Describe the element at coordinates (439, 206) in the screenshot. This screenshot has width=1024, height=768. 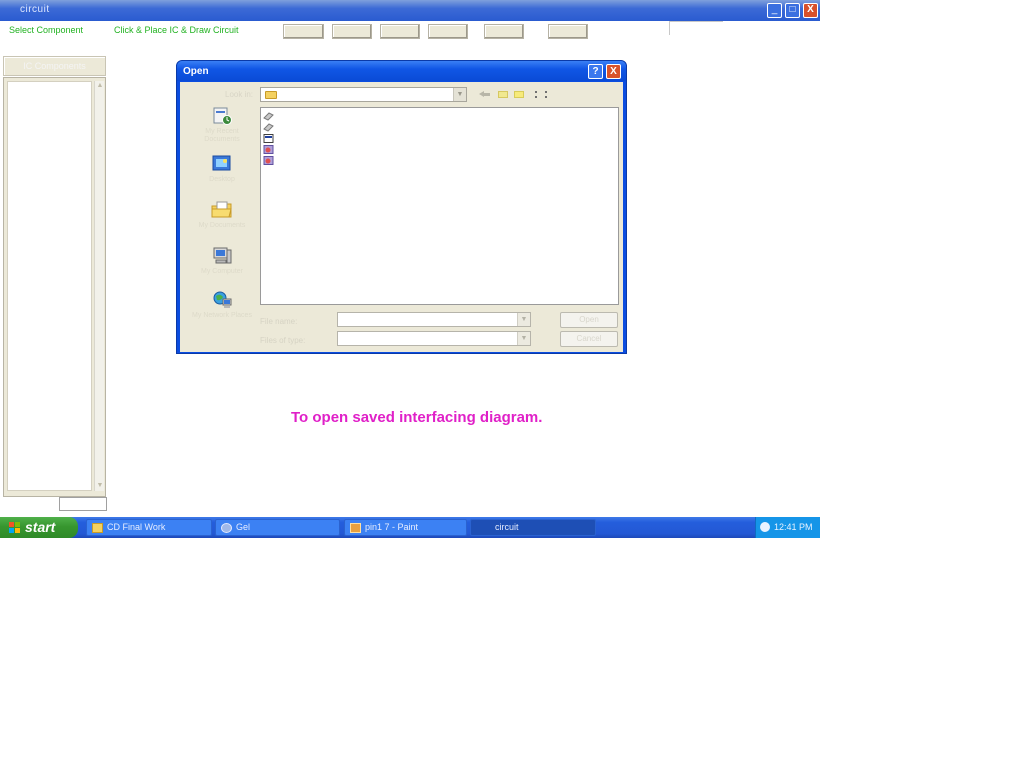
I see `file-list` at that location.